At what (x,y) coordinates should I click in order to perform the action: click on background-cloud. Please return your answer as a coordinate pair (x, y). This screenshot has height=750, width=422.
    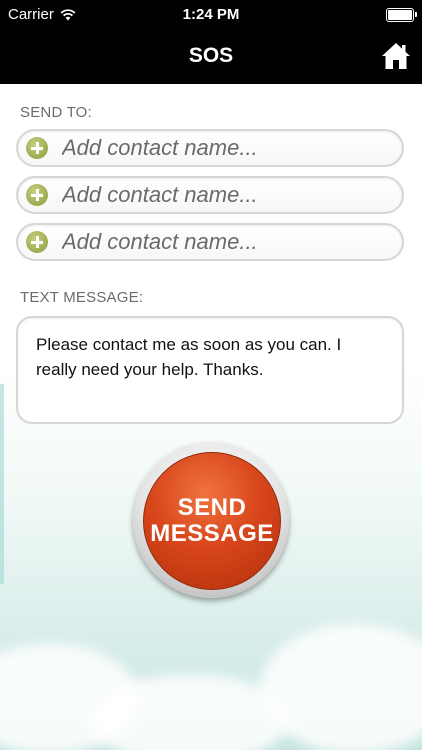
    Looking at the image, I should click on (341, 687).